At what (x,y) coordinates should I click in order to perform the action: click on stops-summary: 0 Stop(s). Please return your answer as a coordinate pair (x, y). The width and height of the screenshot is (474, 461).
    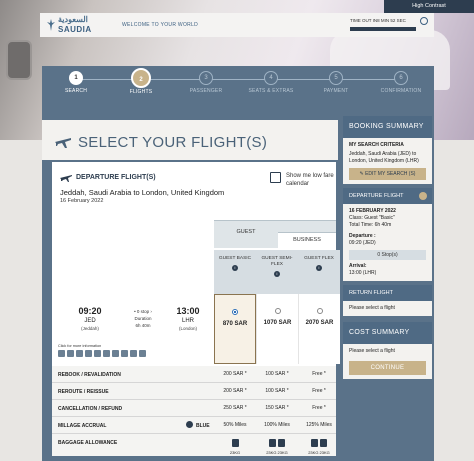
    Looking at the image, I should click on (387, 255).